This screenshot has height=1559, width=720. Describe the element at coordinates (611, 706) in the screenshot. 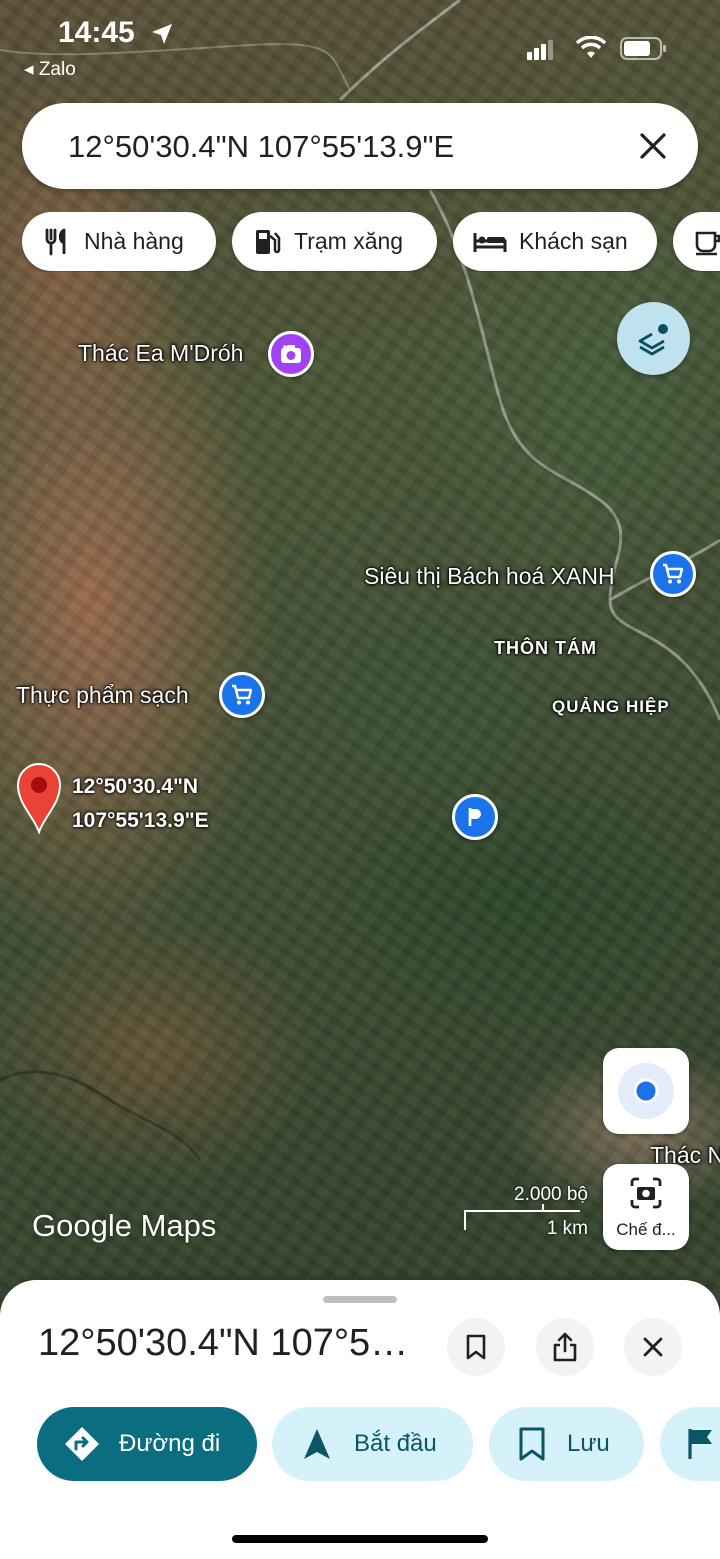

I see `map-label-village-quang-hiep: QUẢNG HIỆP` at that location.